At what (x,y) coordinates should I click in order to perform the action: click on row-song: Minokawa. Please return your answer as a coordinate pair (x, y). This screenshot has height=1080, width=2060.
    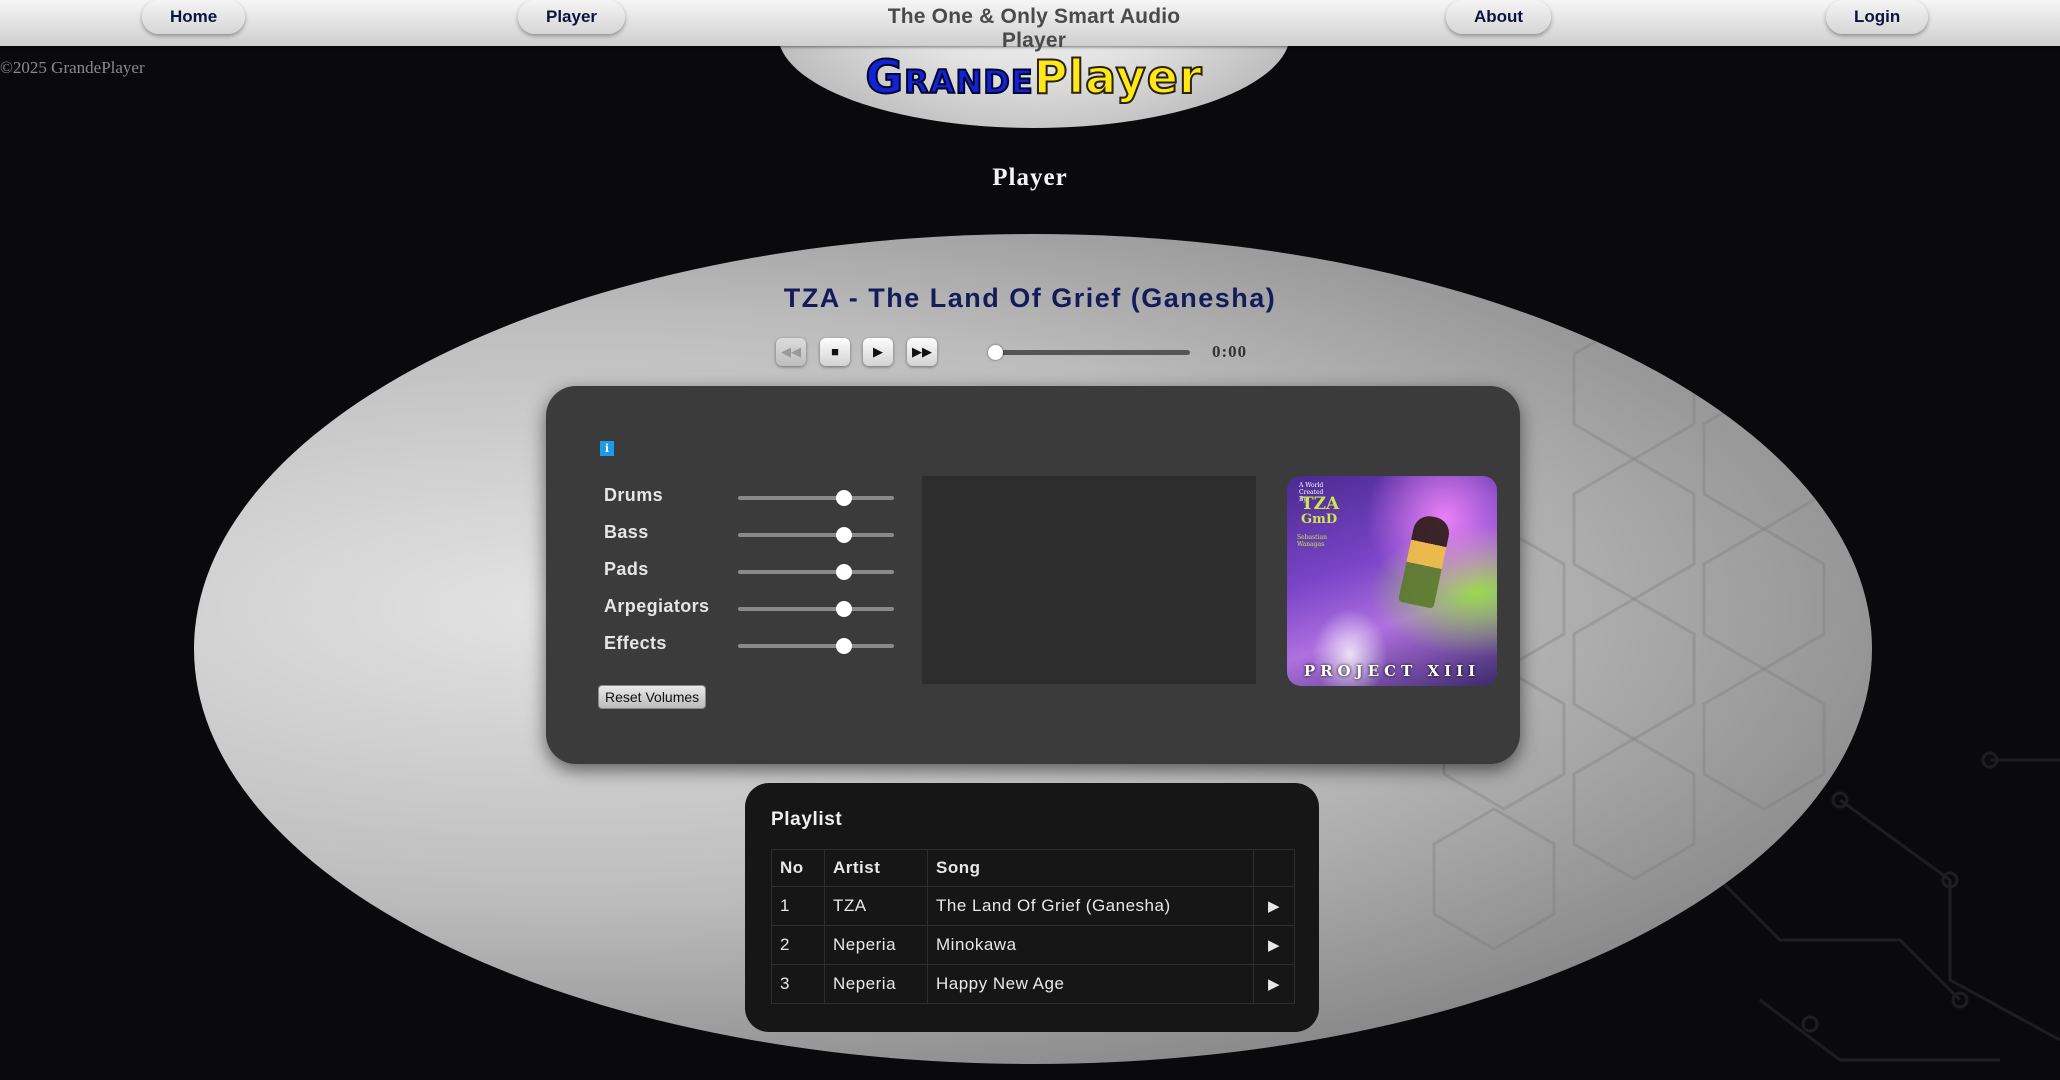
    Looking at the image, I should click on (1090, 945).